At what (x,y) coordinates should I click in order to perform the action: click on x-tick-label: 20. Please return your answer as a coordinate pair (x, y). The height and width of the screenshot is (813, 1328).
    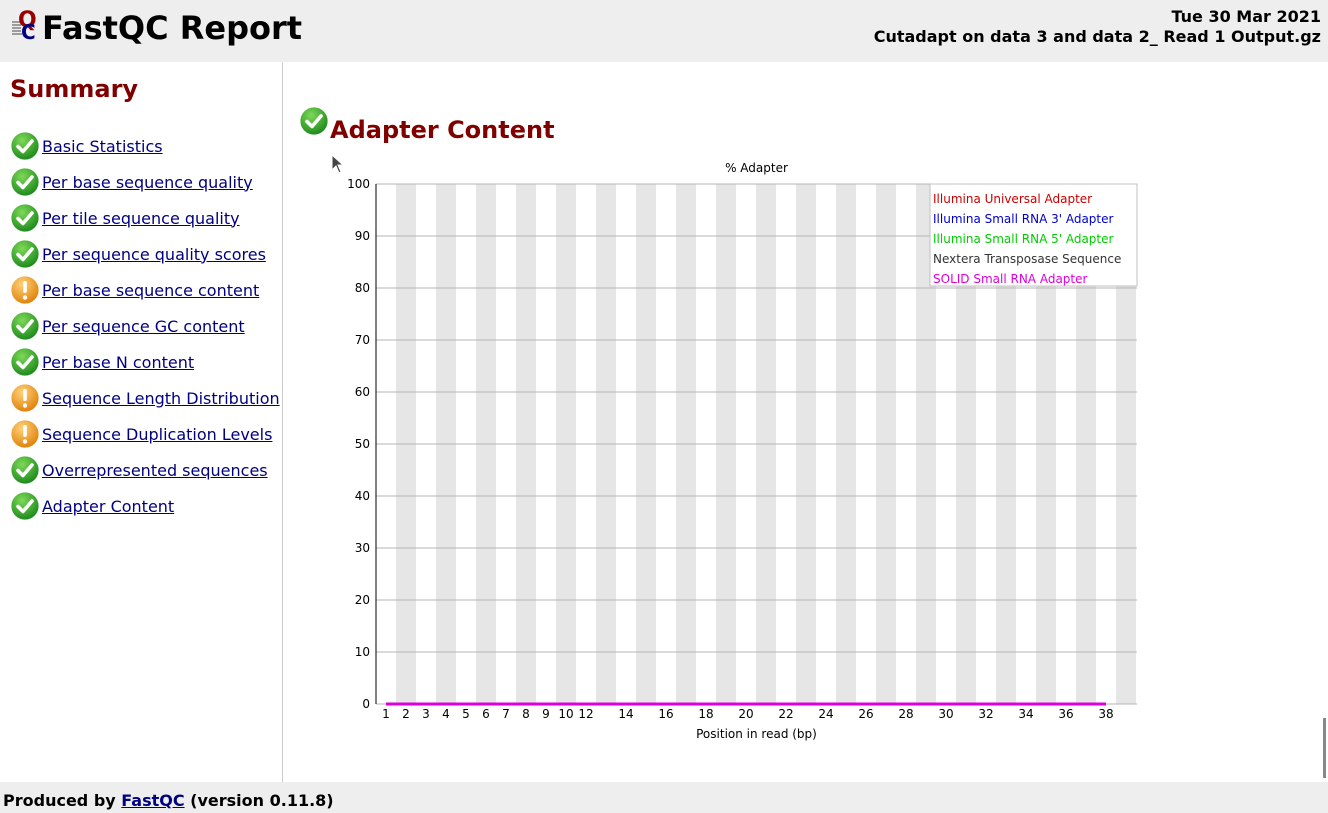
    Looking at the image, I should click on (745, 714).